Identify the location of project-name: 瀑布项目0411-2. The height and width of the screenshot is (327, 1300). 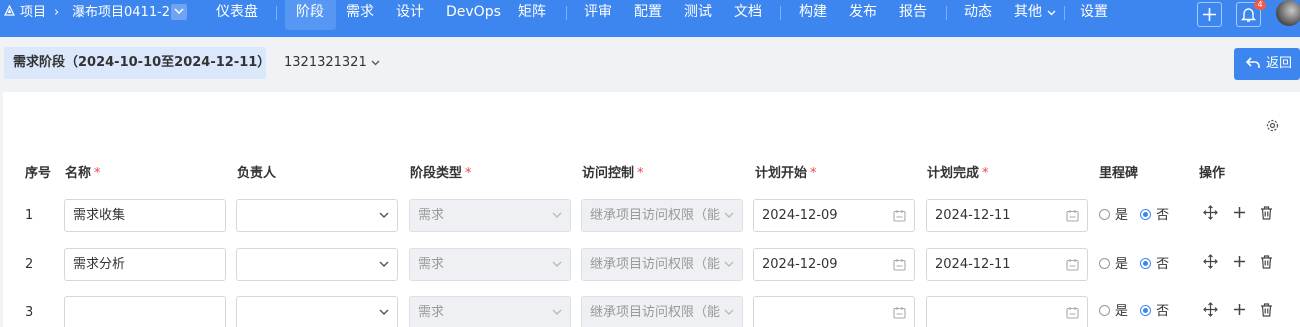
(121, 12).